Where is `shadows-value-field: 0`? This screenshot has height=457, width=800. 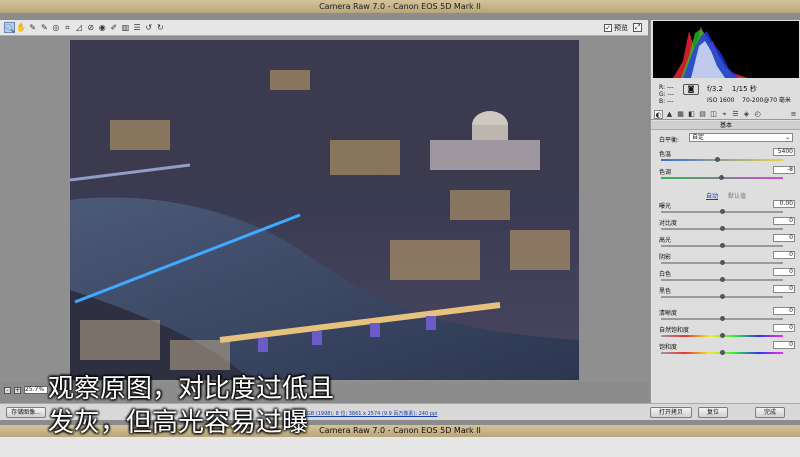 shadows-value-field: 0 is located at coordinates (784, 255).